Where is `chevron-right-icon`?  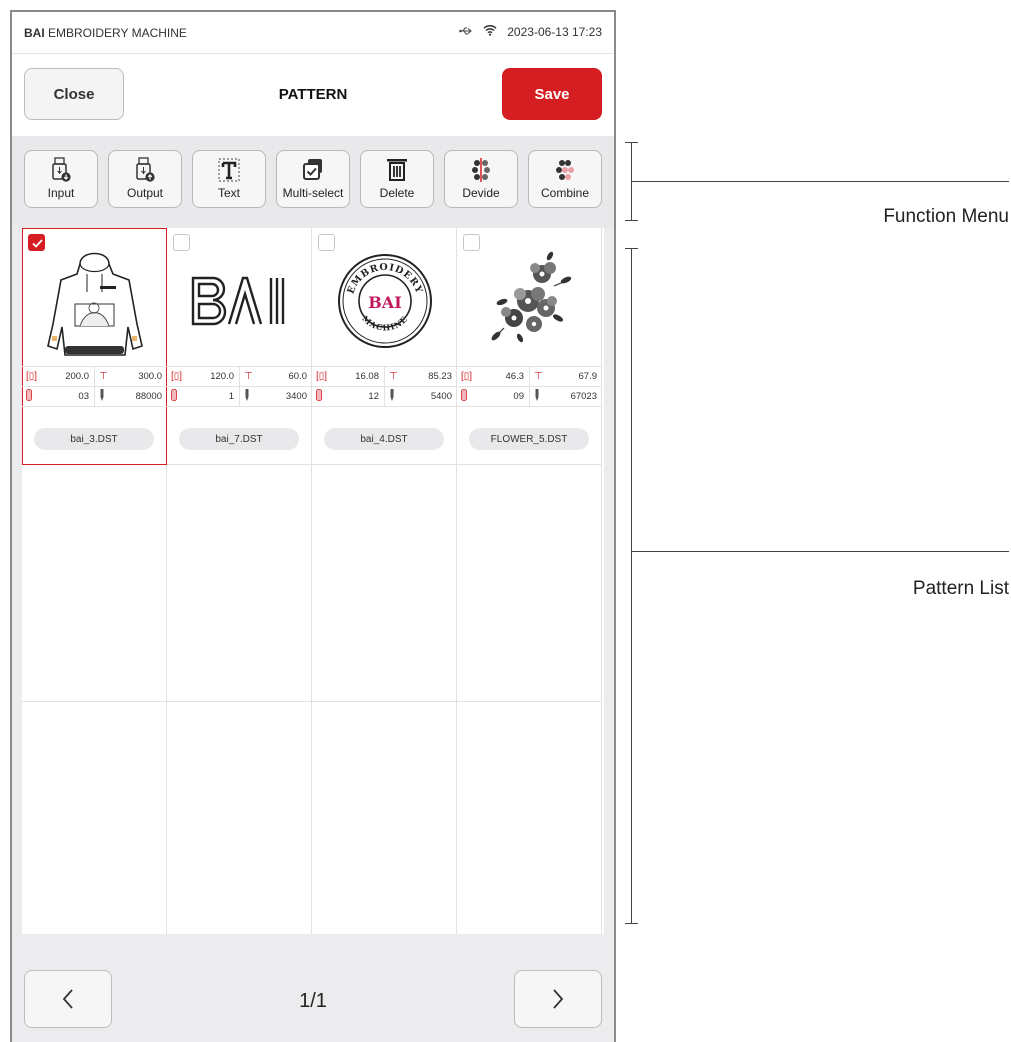
chevron-right-icon is located at coordinates (558, 999).